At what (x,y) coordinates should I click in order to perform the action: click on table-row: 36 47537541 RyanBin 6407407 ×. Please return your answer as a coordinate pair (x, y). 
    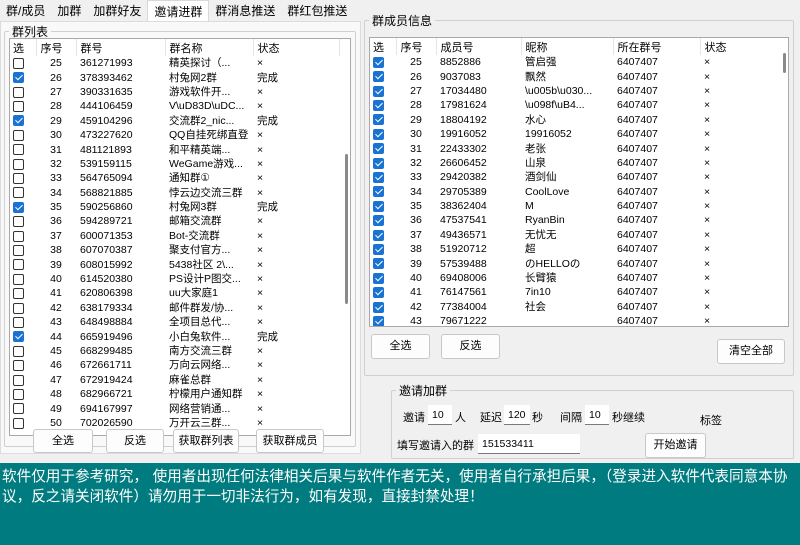
    Looking at the image, I should click on (575, 220).